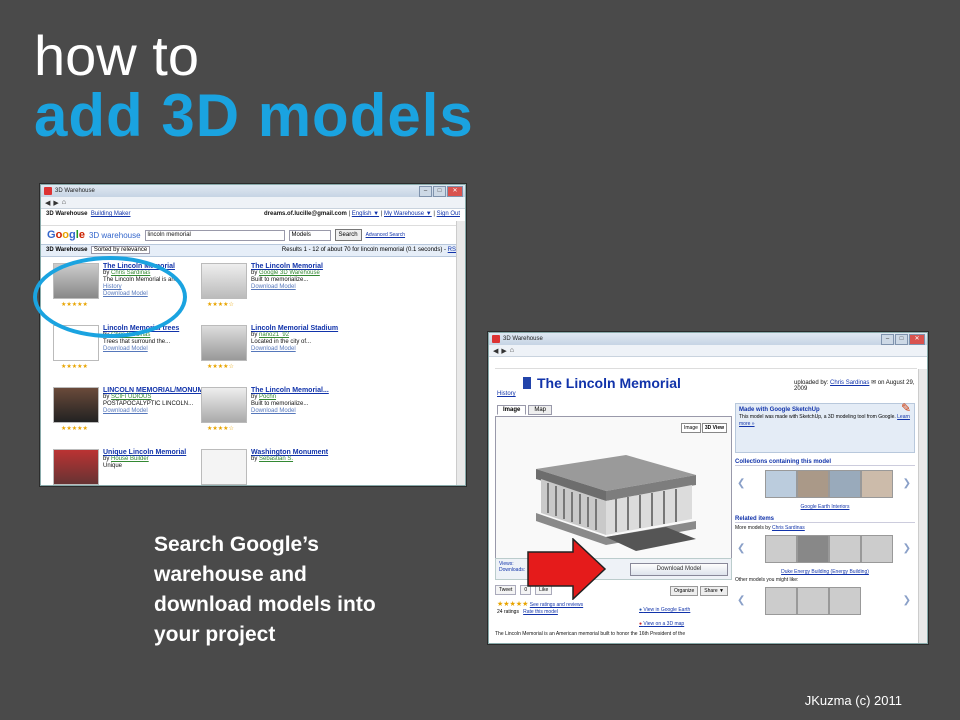 Image resolution: width=960 pixels, height=720 pixels. What do you see at coordinates (556, 605) in the screenshot?
I see `see-ratings-link: See ratings and reviews` at bounding box center [556, 605].